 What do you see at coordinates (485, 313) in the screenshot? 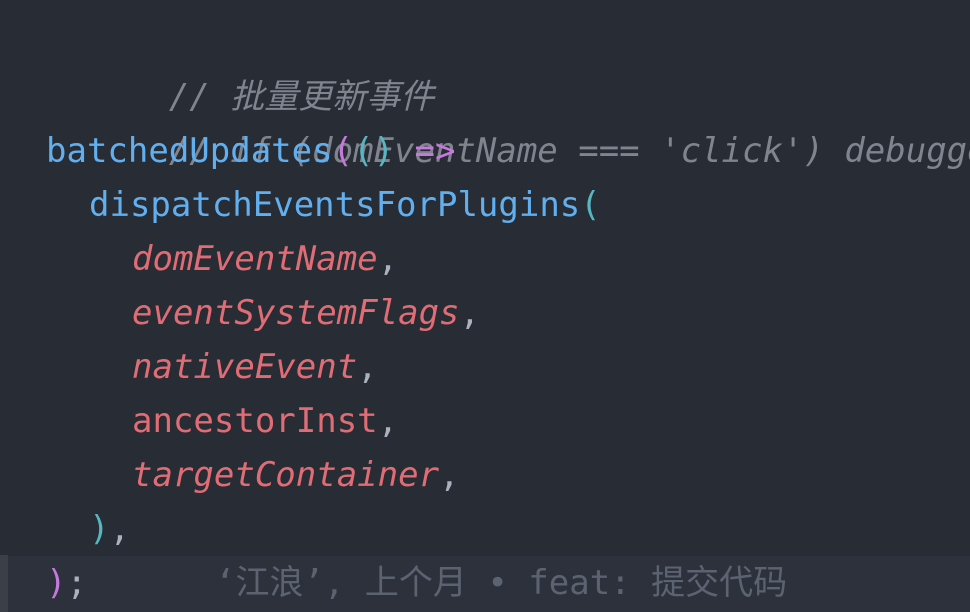
I see `code-line-6: eventSystemFlags,` at bounding box center [485, 313].